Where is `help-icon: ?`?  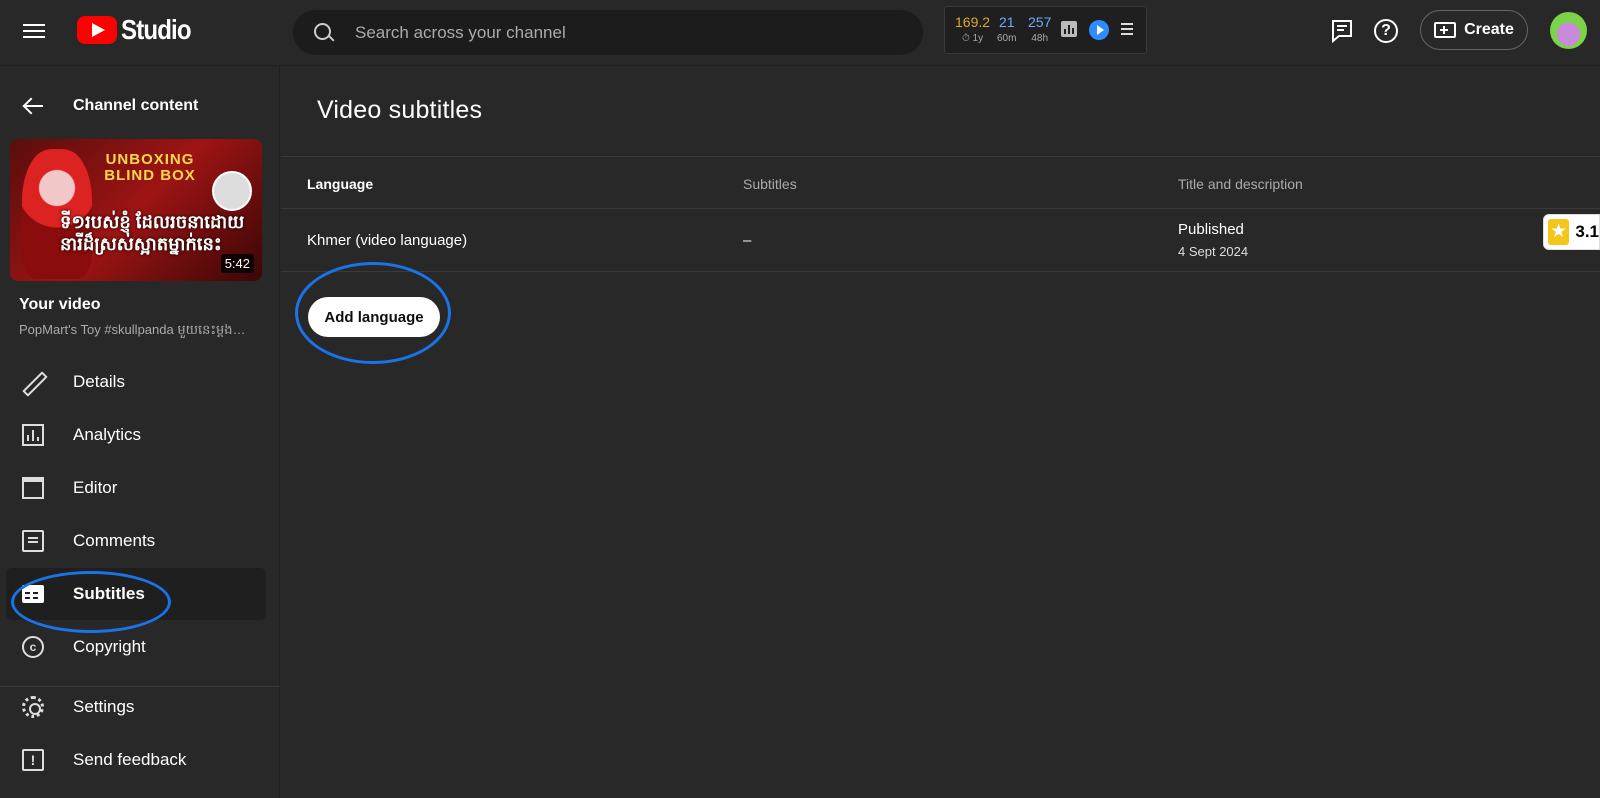
help-icon: ? is located at coordinates (1386, 31).